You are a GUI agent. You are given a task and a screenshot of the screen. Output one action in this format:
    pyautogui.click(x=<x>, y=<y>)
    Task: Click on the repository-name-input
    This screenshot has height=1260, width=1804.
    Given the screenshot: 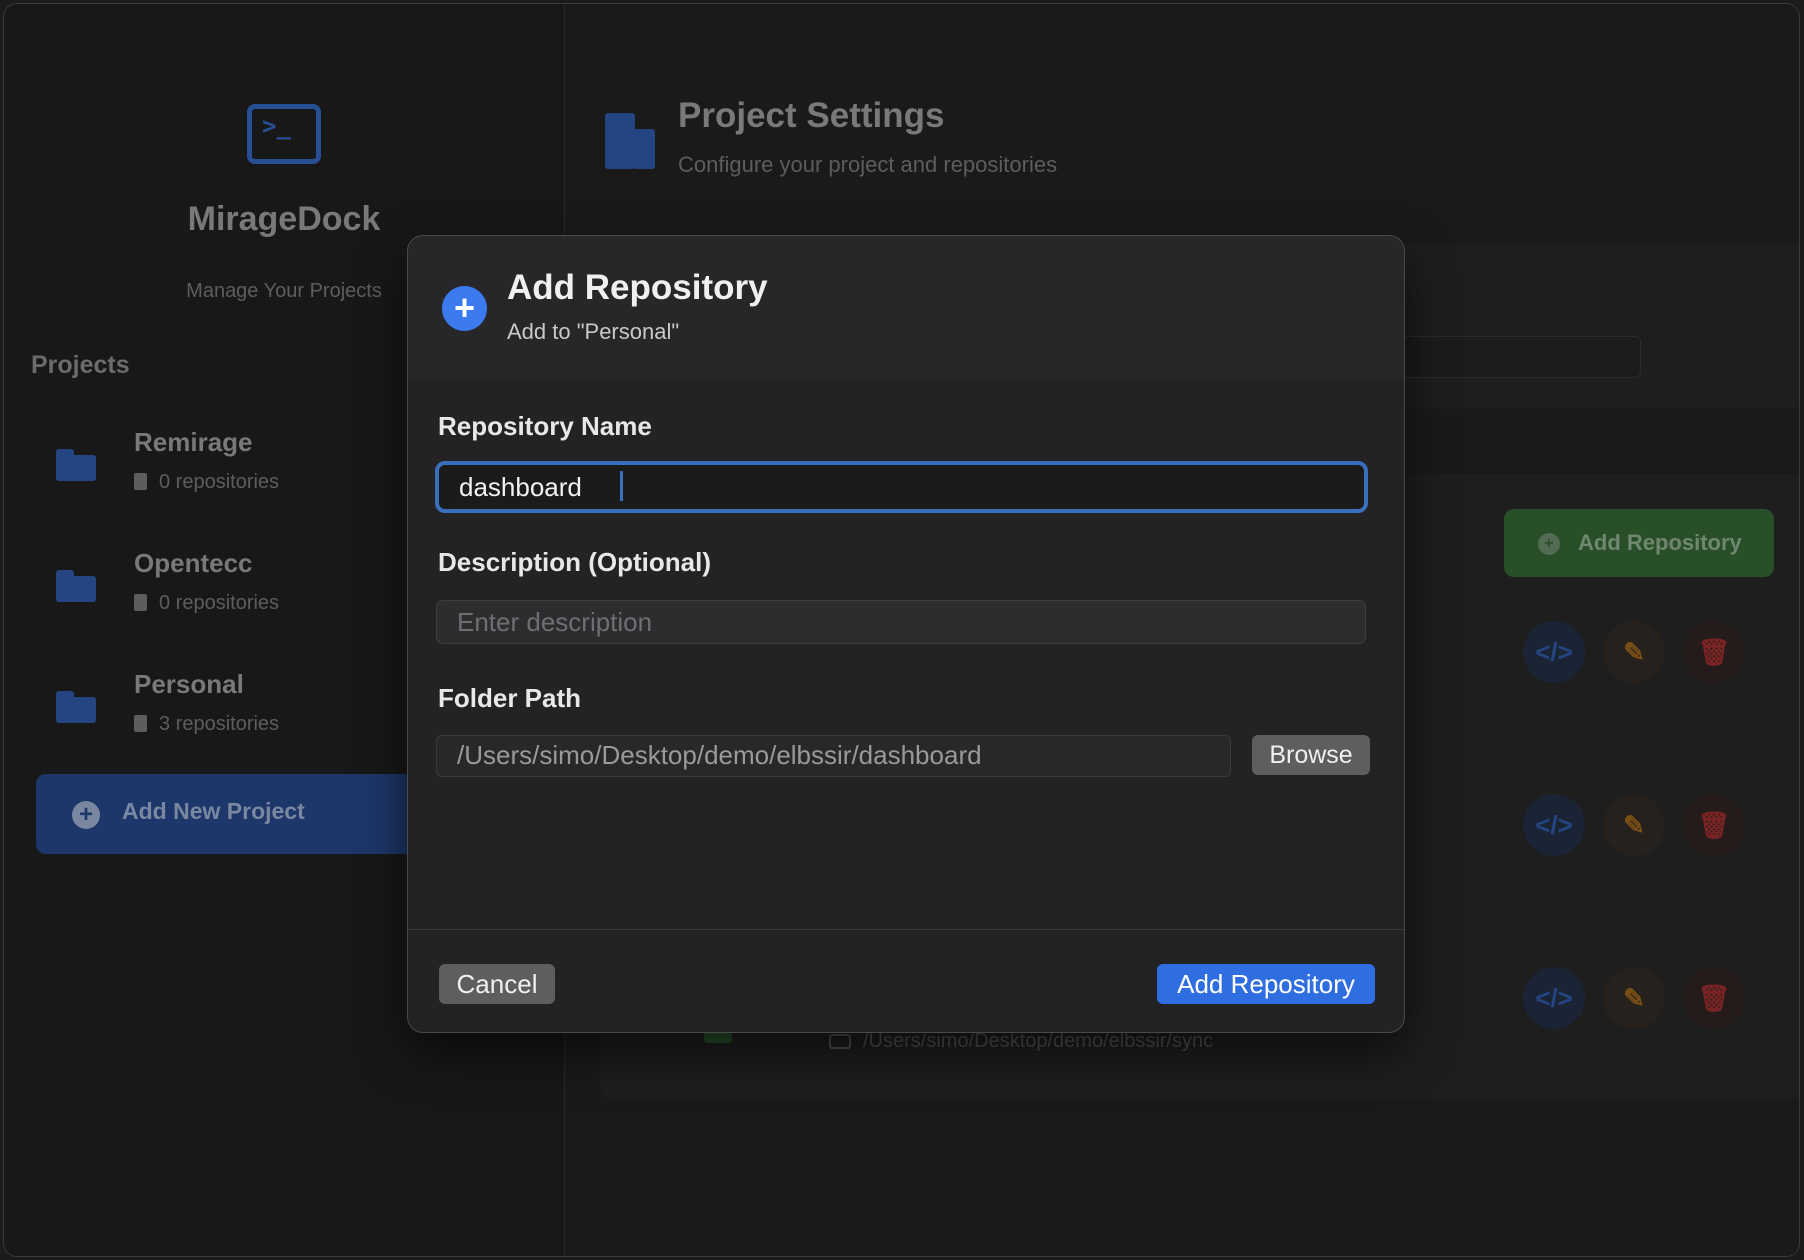 What is the action you would take?
    pyautogui.click(x=901, y=487)
    